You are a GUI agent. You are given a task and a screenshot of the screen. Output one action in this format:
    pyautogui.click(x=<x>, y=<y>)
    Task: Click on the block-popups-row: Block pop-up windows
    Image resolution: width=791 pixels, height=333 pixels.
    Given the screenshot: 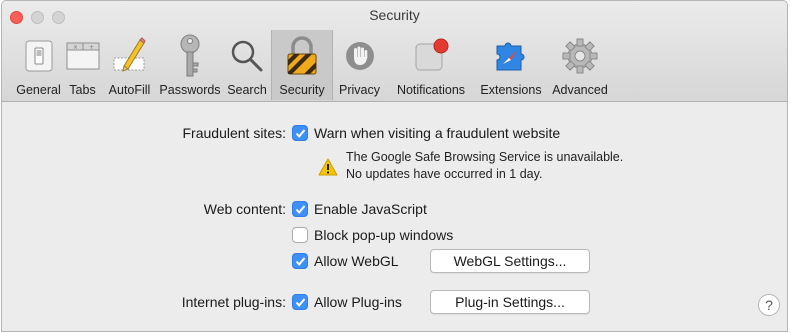 What is the action you would take?
    pyautogui.click(x=372, y=235)
    